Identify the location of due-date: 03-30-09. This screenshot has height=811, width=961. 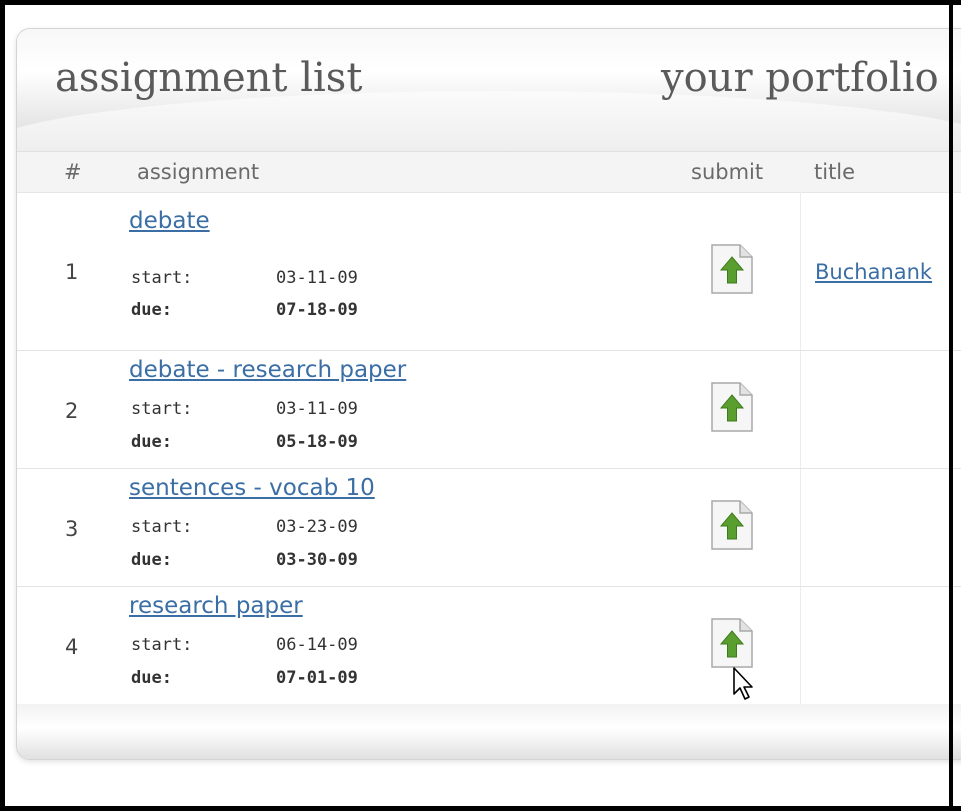
(317, 560).